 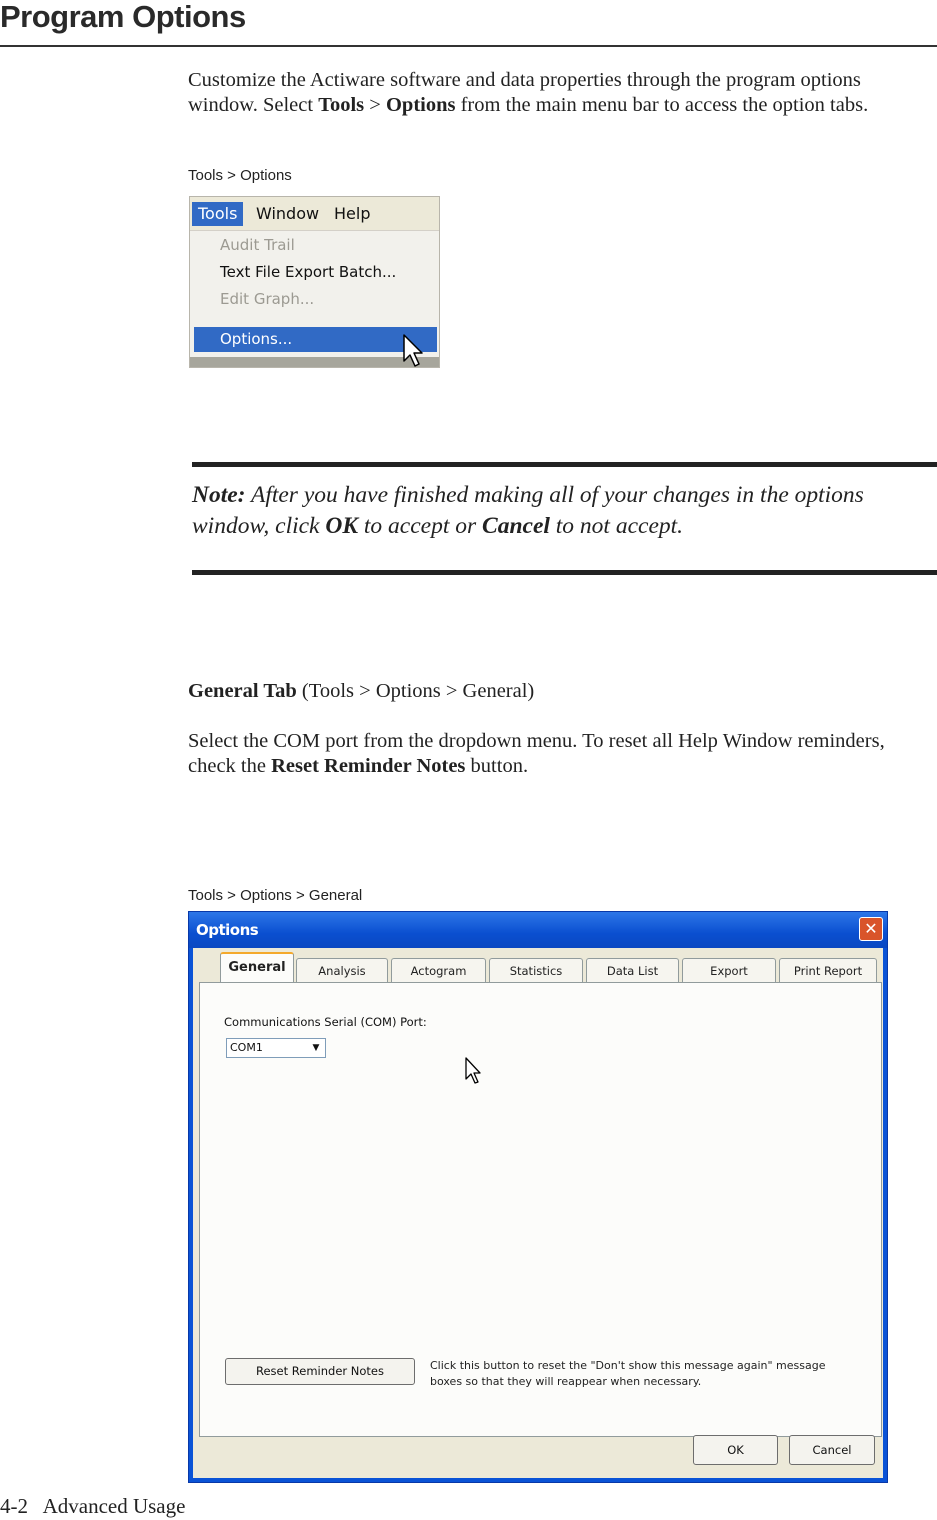 I want to click on tab-general: General, so click(x=257, y=967).